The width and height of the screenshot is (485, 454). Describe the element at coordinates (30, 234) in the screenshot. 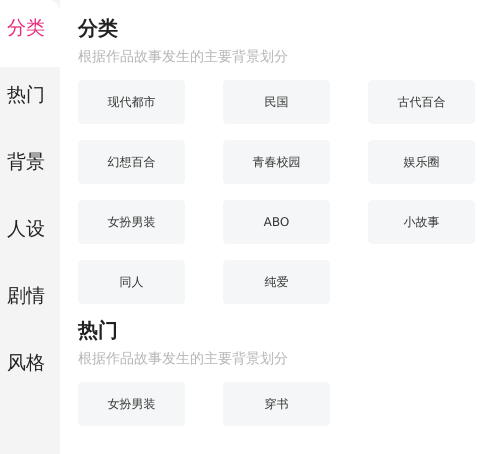

I see `sidebar-tab: 人设` at that location.